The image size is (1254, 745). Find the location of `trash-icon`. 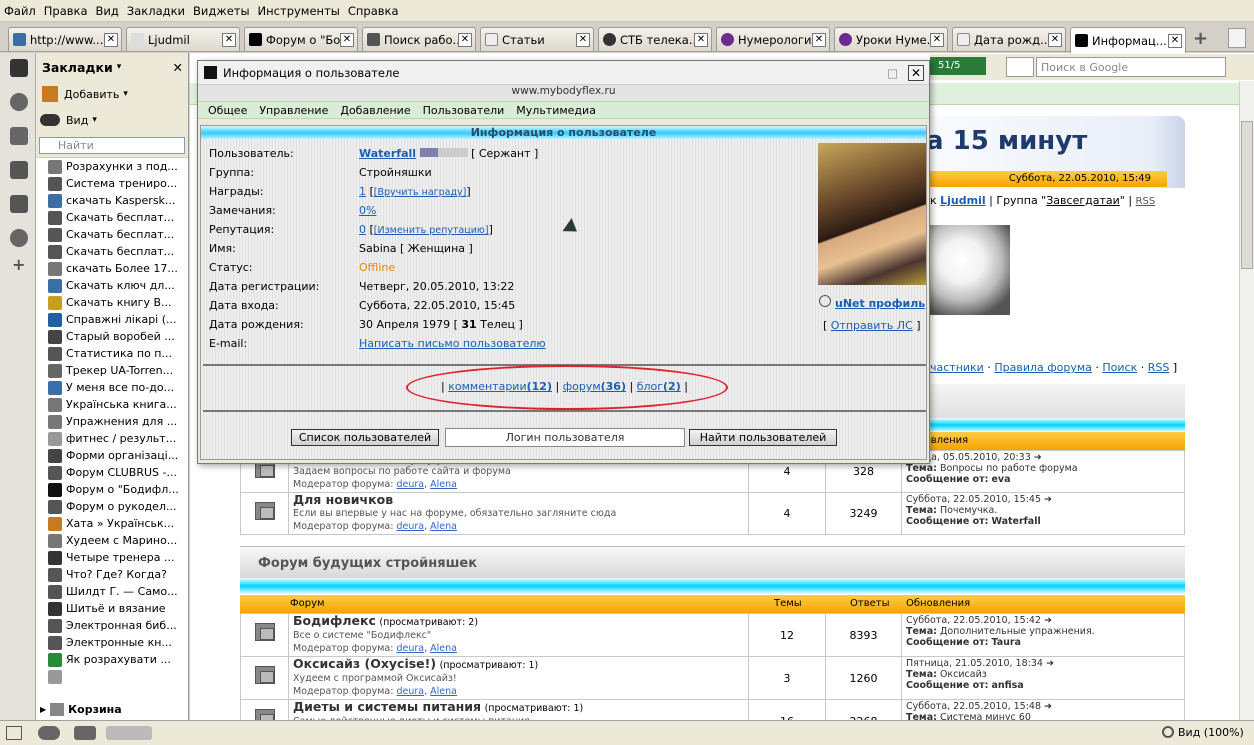

trash-icon is located at coordinates (1237, 38).